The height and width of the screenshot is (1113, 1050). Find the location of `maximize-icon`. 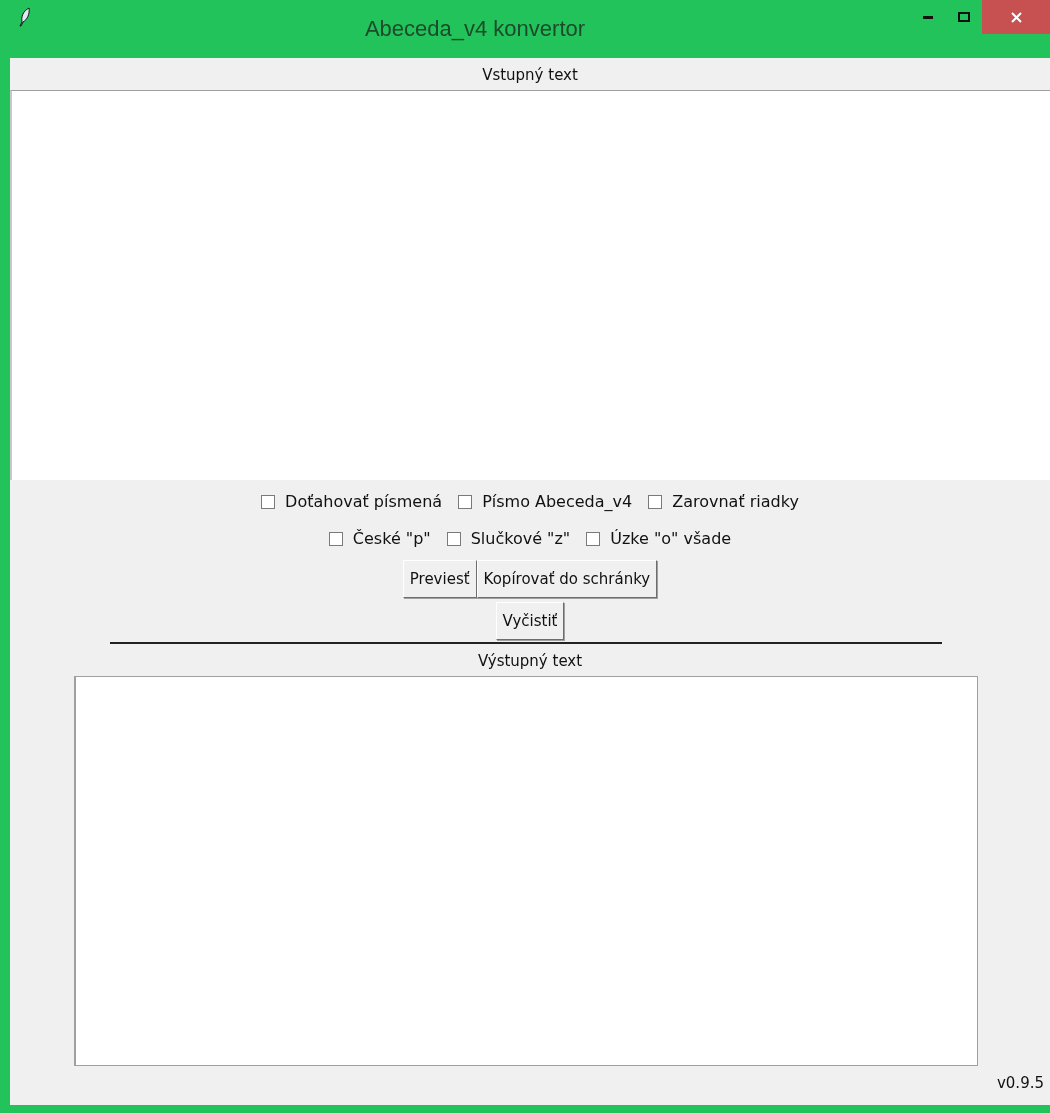

maximize-icon is located at coordinates (964, 17).